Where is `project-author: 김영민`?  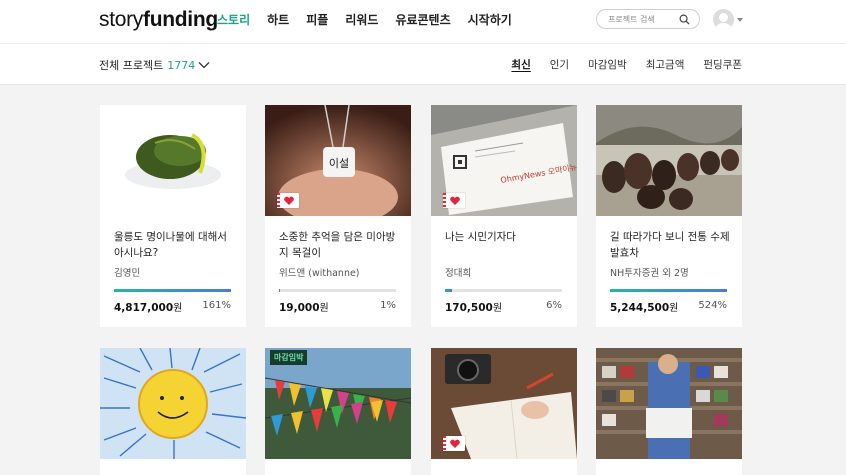 project-author: 김영민 is located at coordinates (127, 273).